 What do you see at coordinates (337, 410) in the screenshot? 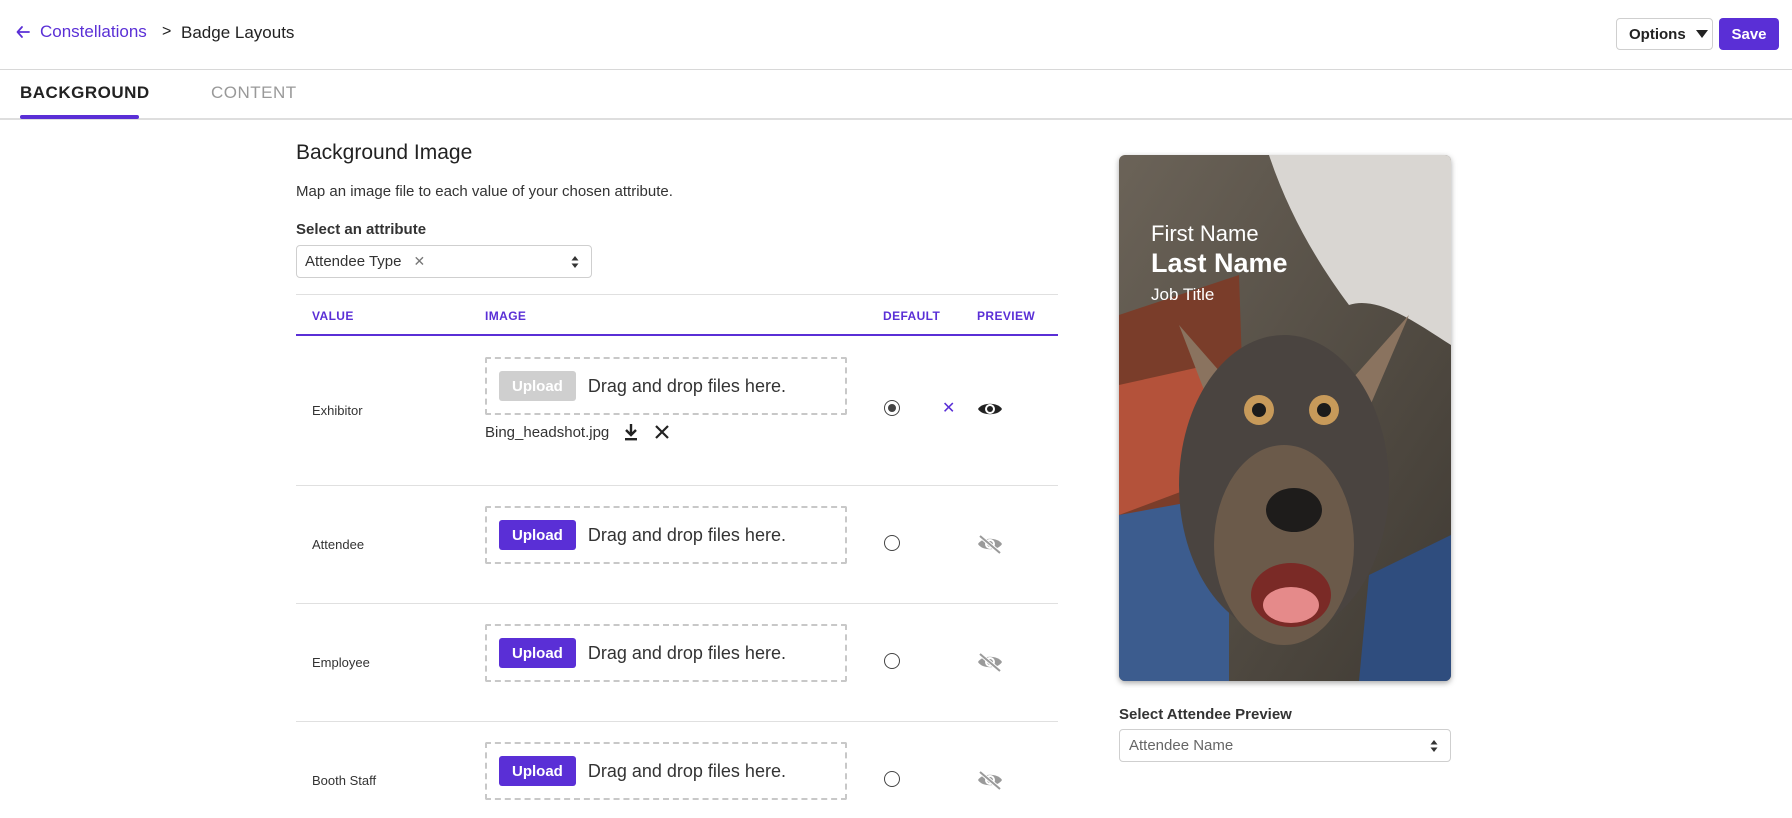
I see `row-value-label: Exhibitor` at bounding box center [337, 410].